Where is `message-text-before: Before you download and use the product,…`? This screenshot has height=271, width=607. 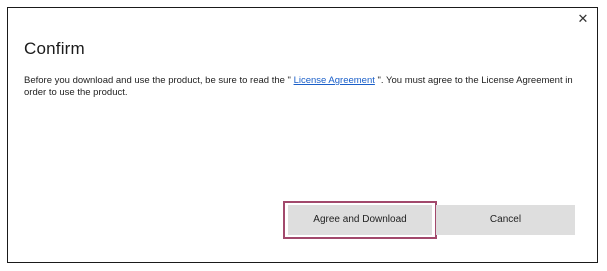 message-text-before: Before you download and use the product,… is located at coordinates (159, 80).